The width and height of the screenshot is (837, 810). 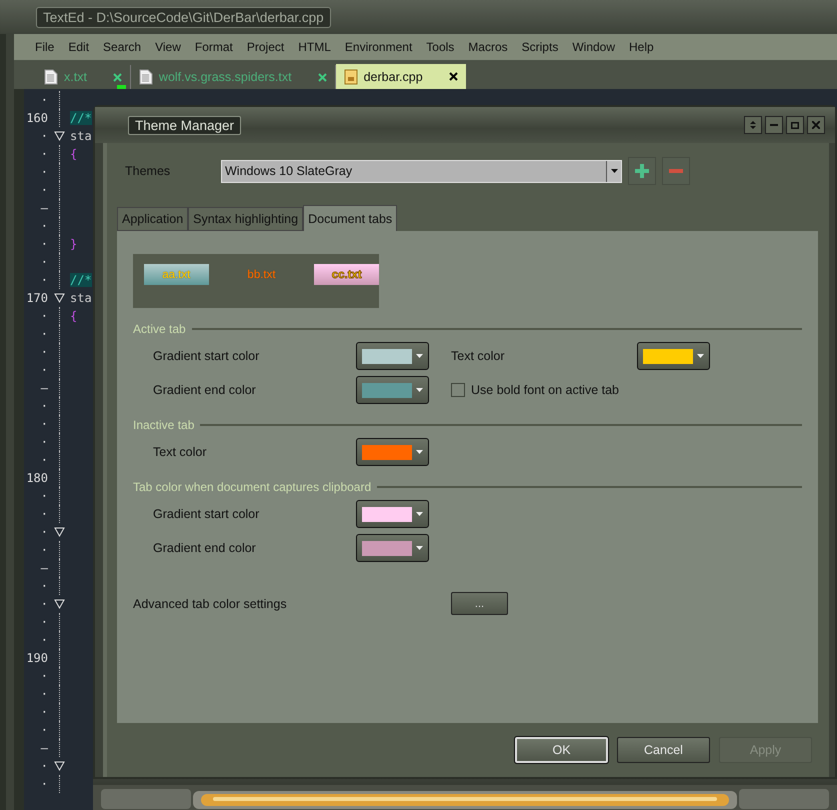 What do you see at coordinates (350, 218) in the screenshot?
I see `settings-tab: Document tabs` at bounding box center [350, 218].